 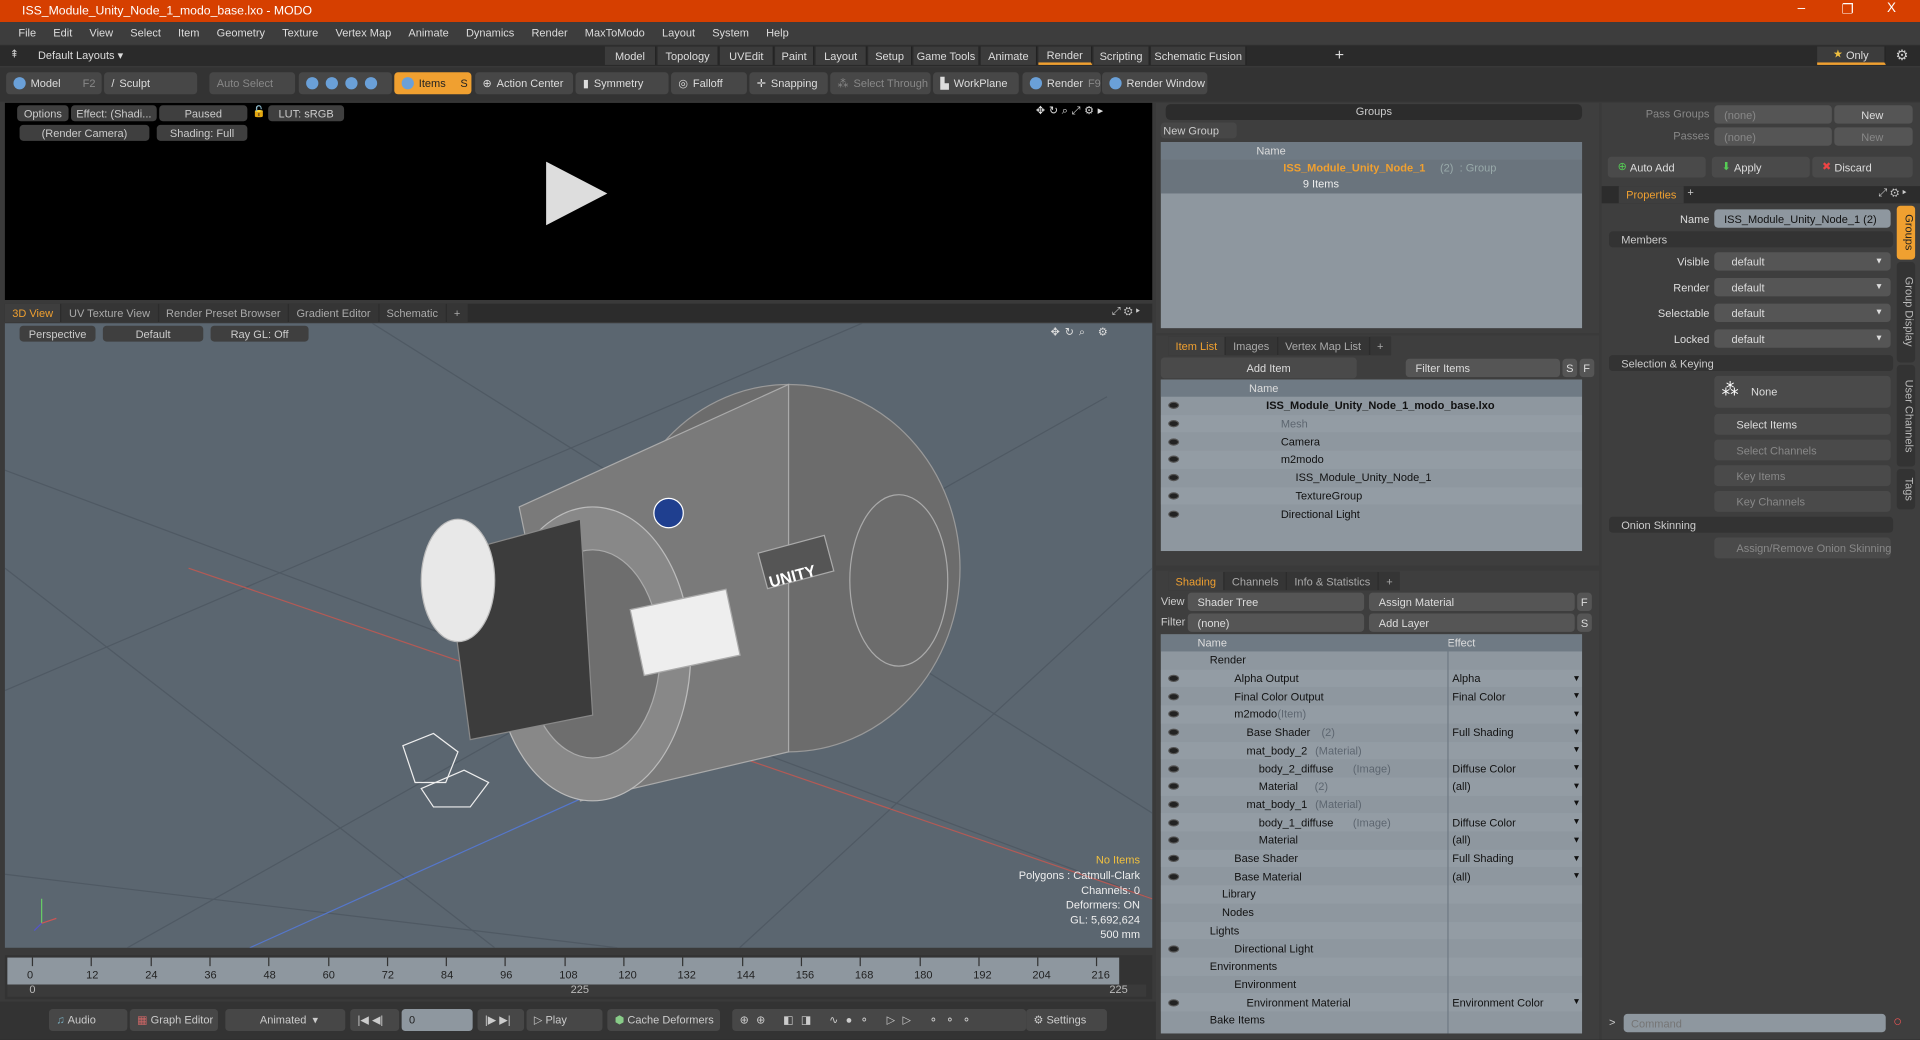 What do you see at coordinates (88, 1020) in the screenshot?
I see `audio-button: ♫ Audio` at bounding box center [88, 1020].